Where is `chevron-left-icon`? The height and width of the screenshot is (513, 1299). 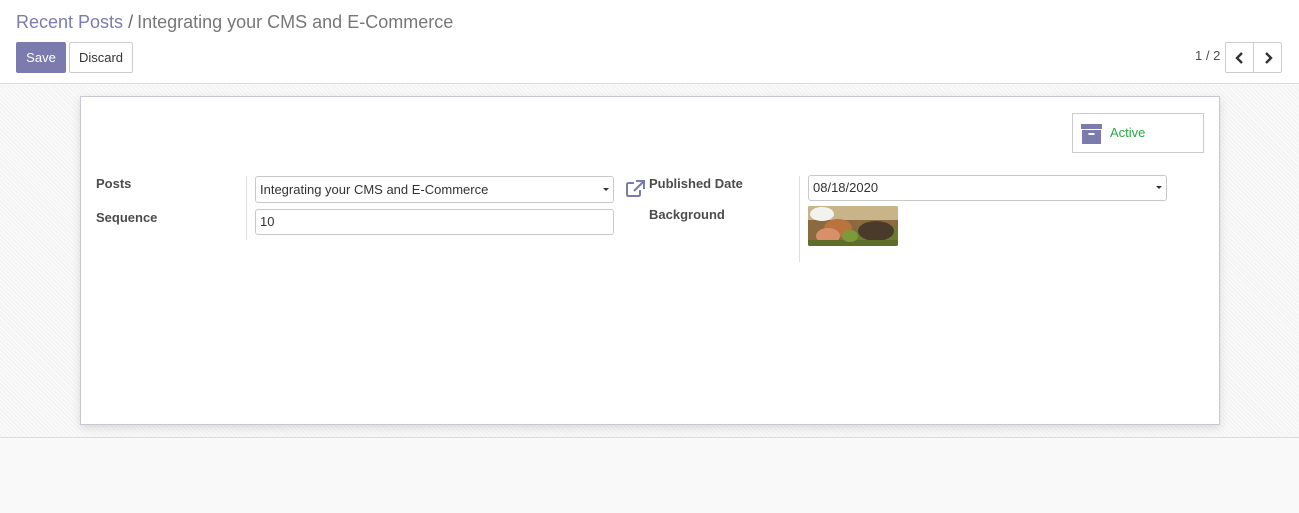 chevron-left-icon is located at coordinates (1238, 57).